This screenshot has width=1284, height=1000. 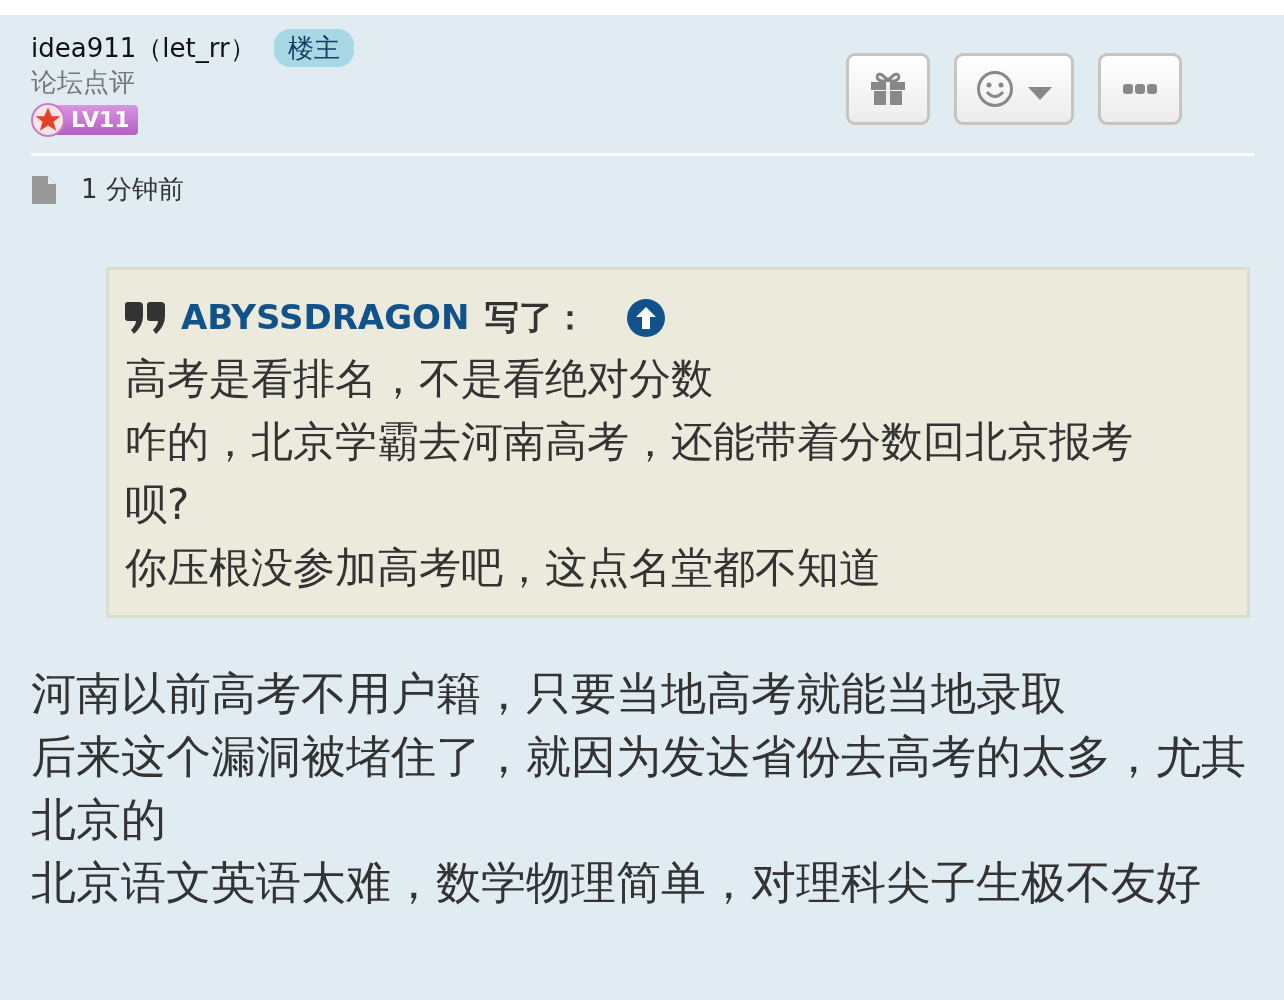 What do you see at coordinates (44, 189) in the screenshot?
I see `document-icon` at bounding box center [44, 189].